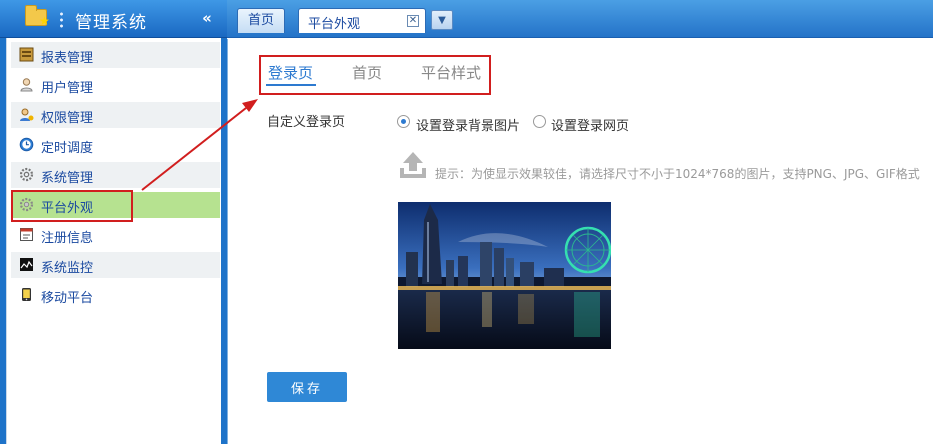 The width and height of the screenshot is (933, 444). I want to click on tab-bar: 首页 平台外观 ✕ ▼, so click(580, 19).